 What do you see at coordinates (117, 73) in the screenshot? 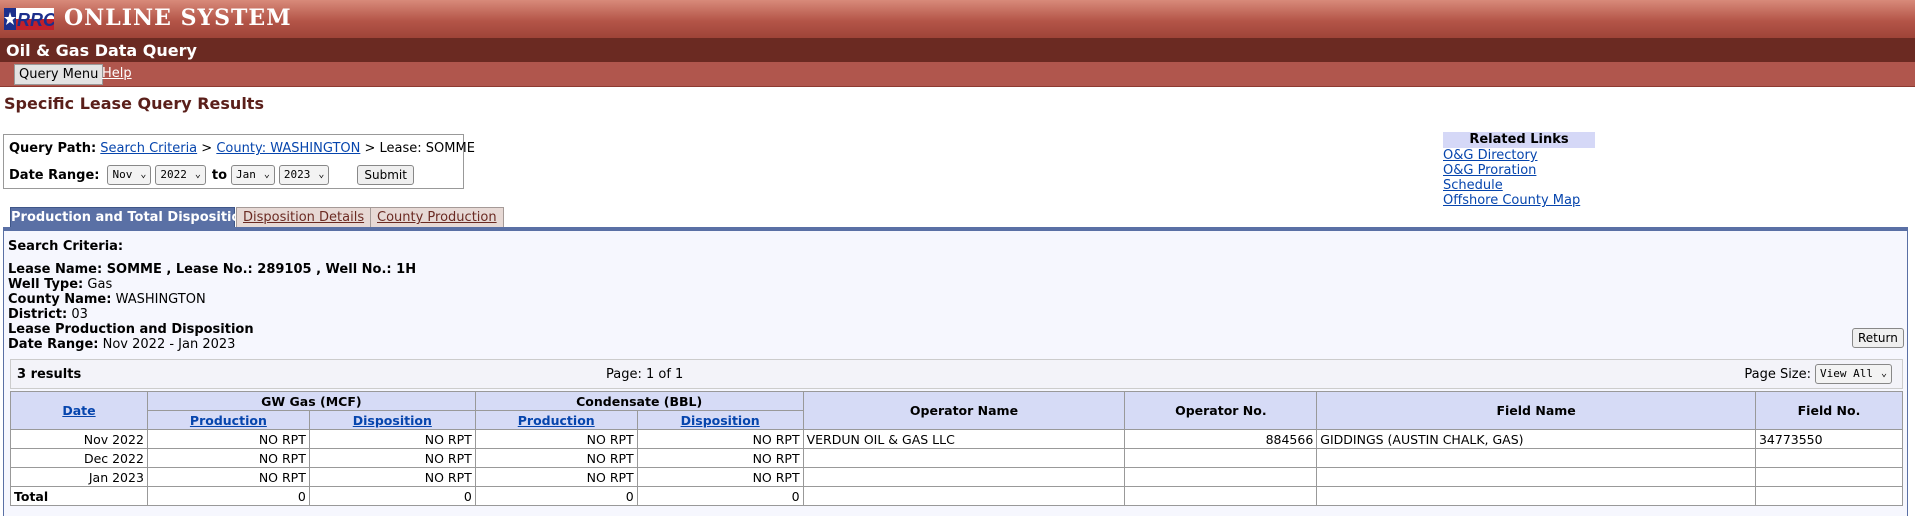
I see `help-link: Help` at bounding box center [117, 73].